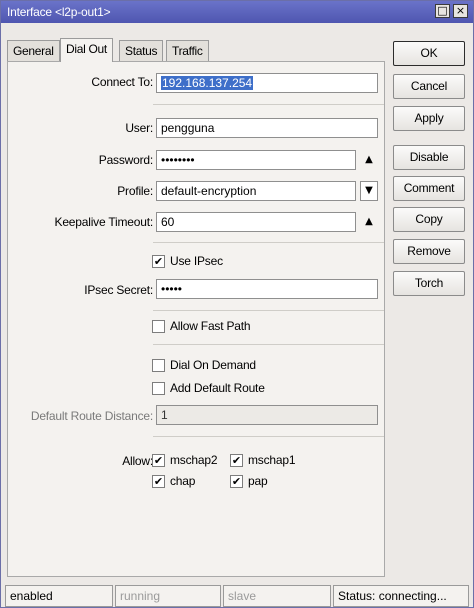  Describe the element at coordinates (256, 160) in the screenshot. I see `password-input: ••••••••` at that location.